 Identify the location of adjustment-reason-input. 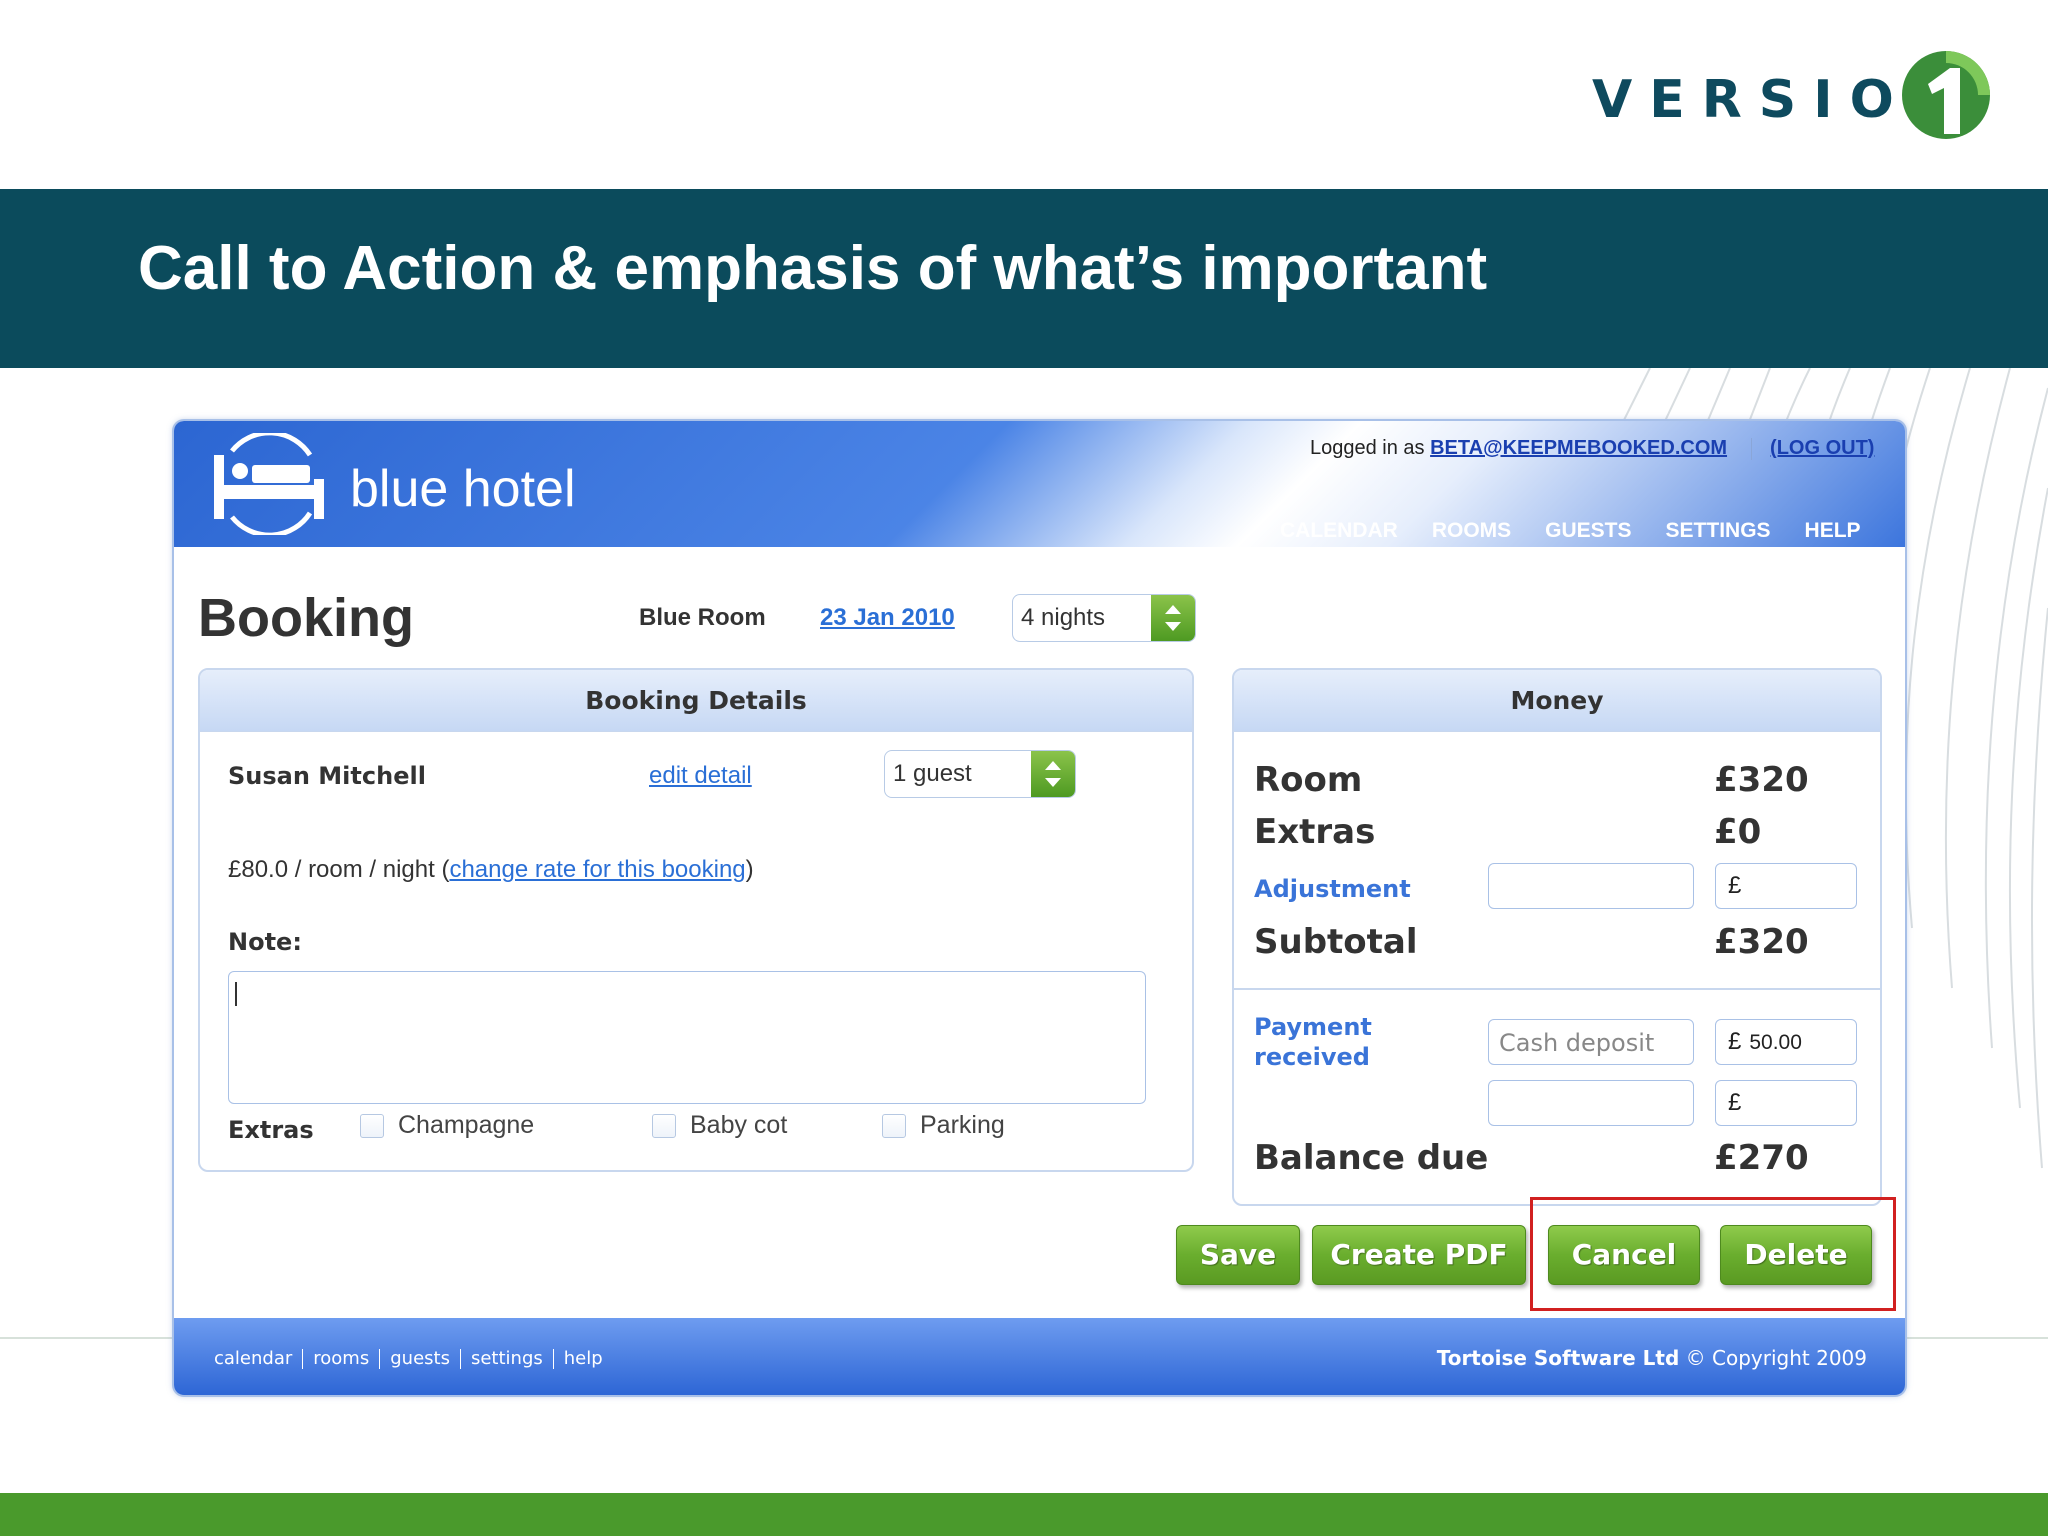
(1591, 886).